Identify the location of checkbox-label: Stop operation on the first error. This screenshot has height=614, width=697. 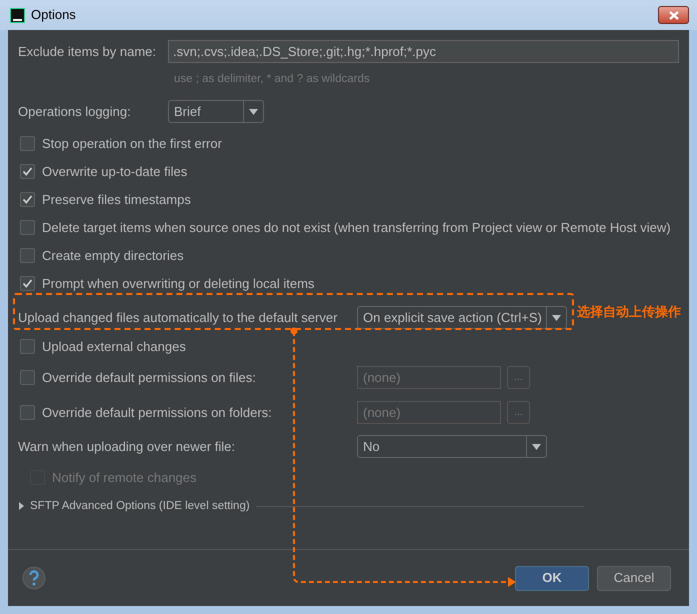
(132, 143).